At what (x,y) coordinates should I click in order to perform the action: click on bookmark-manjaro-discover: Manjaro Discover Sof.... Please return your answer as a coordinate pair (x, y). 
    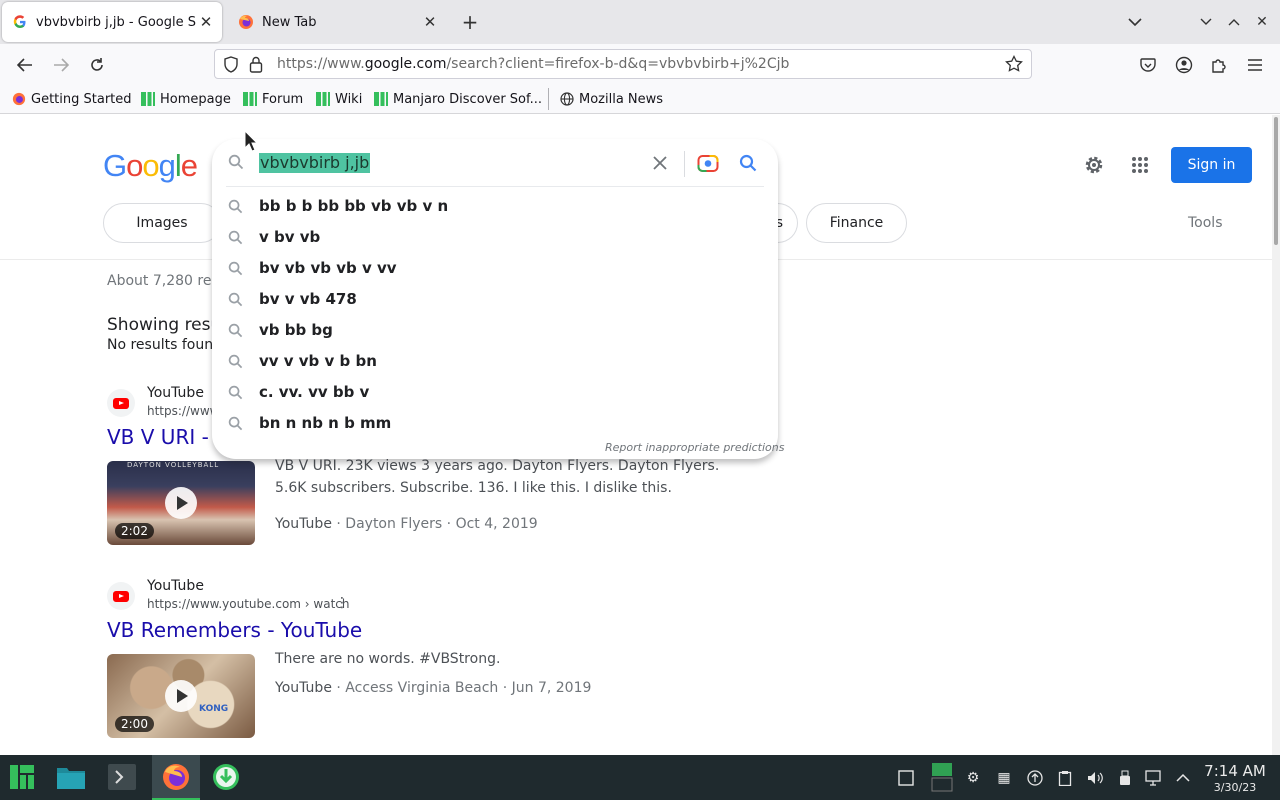
    Looking at the image, I should click on (458, 99).